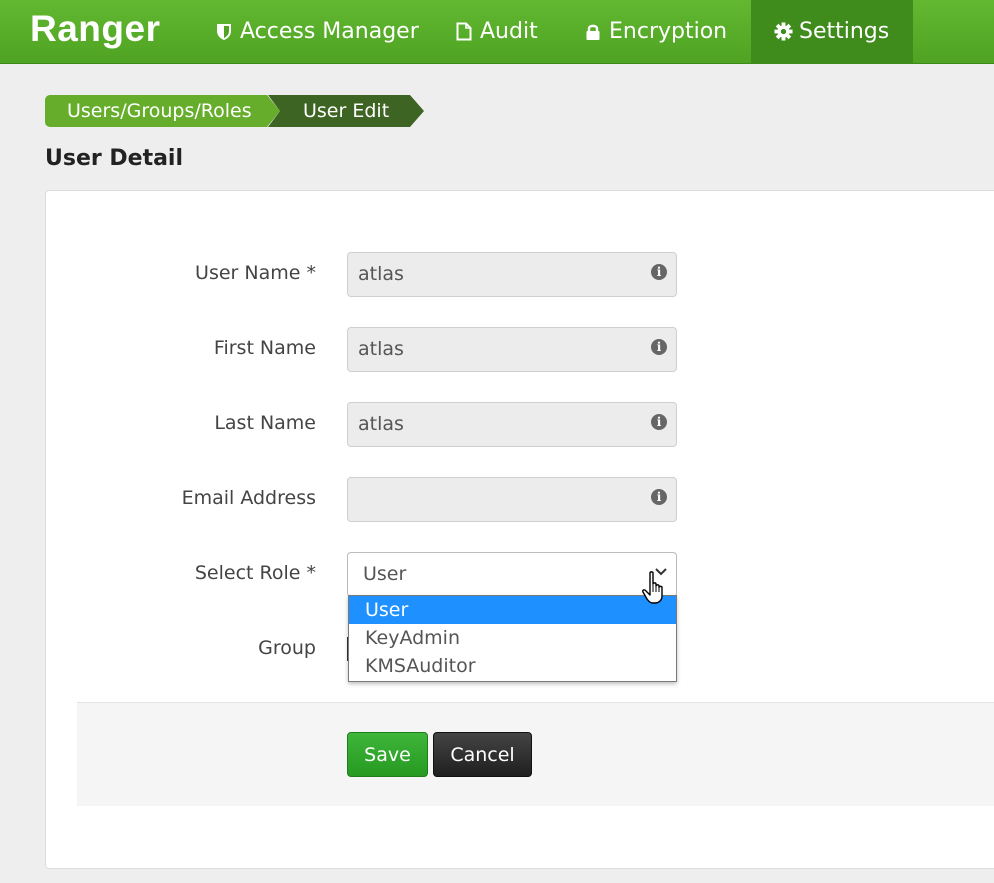 The image size is (994, 883). Describe the element at coordinates (652, 587) in the screenshot. I see `hand-cursor-icon` at that location.